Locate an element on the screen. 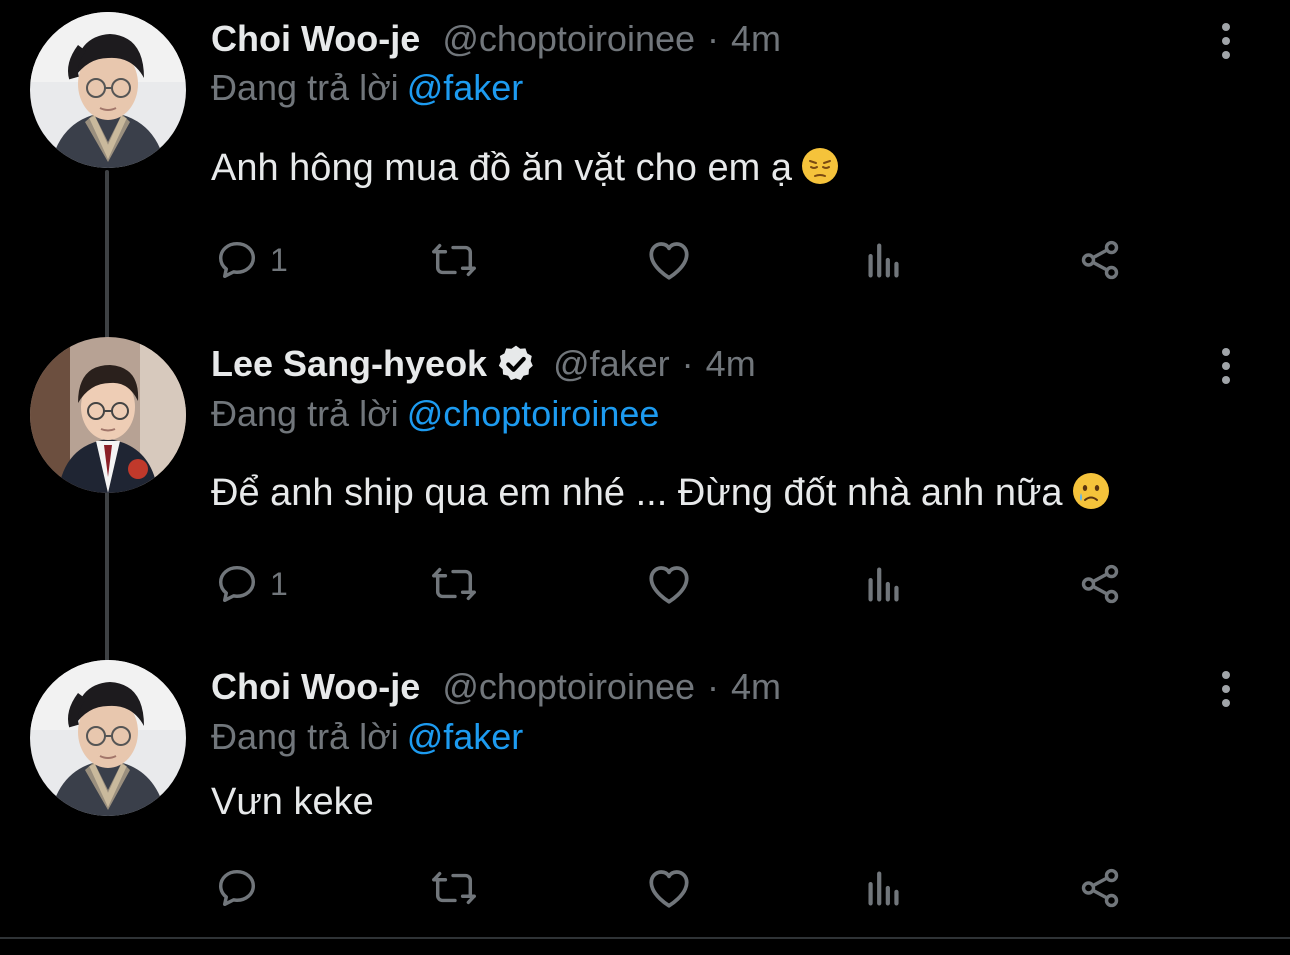 This screenshot has width=1290, height=955. tweet-text: Anh hông mua đồ ăn vặt cho em ạ is located at coordinates (525, 168).